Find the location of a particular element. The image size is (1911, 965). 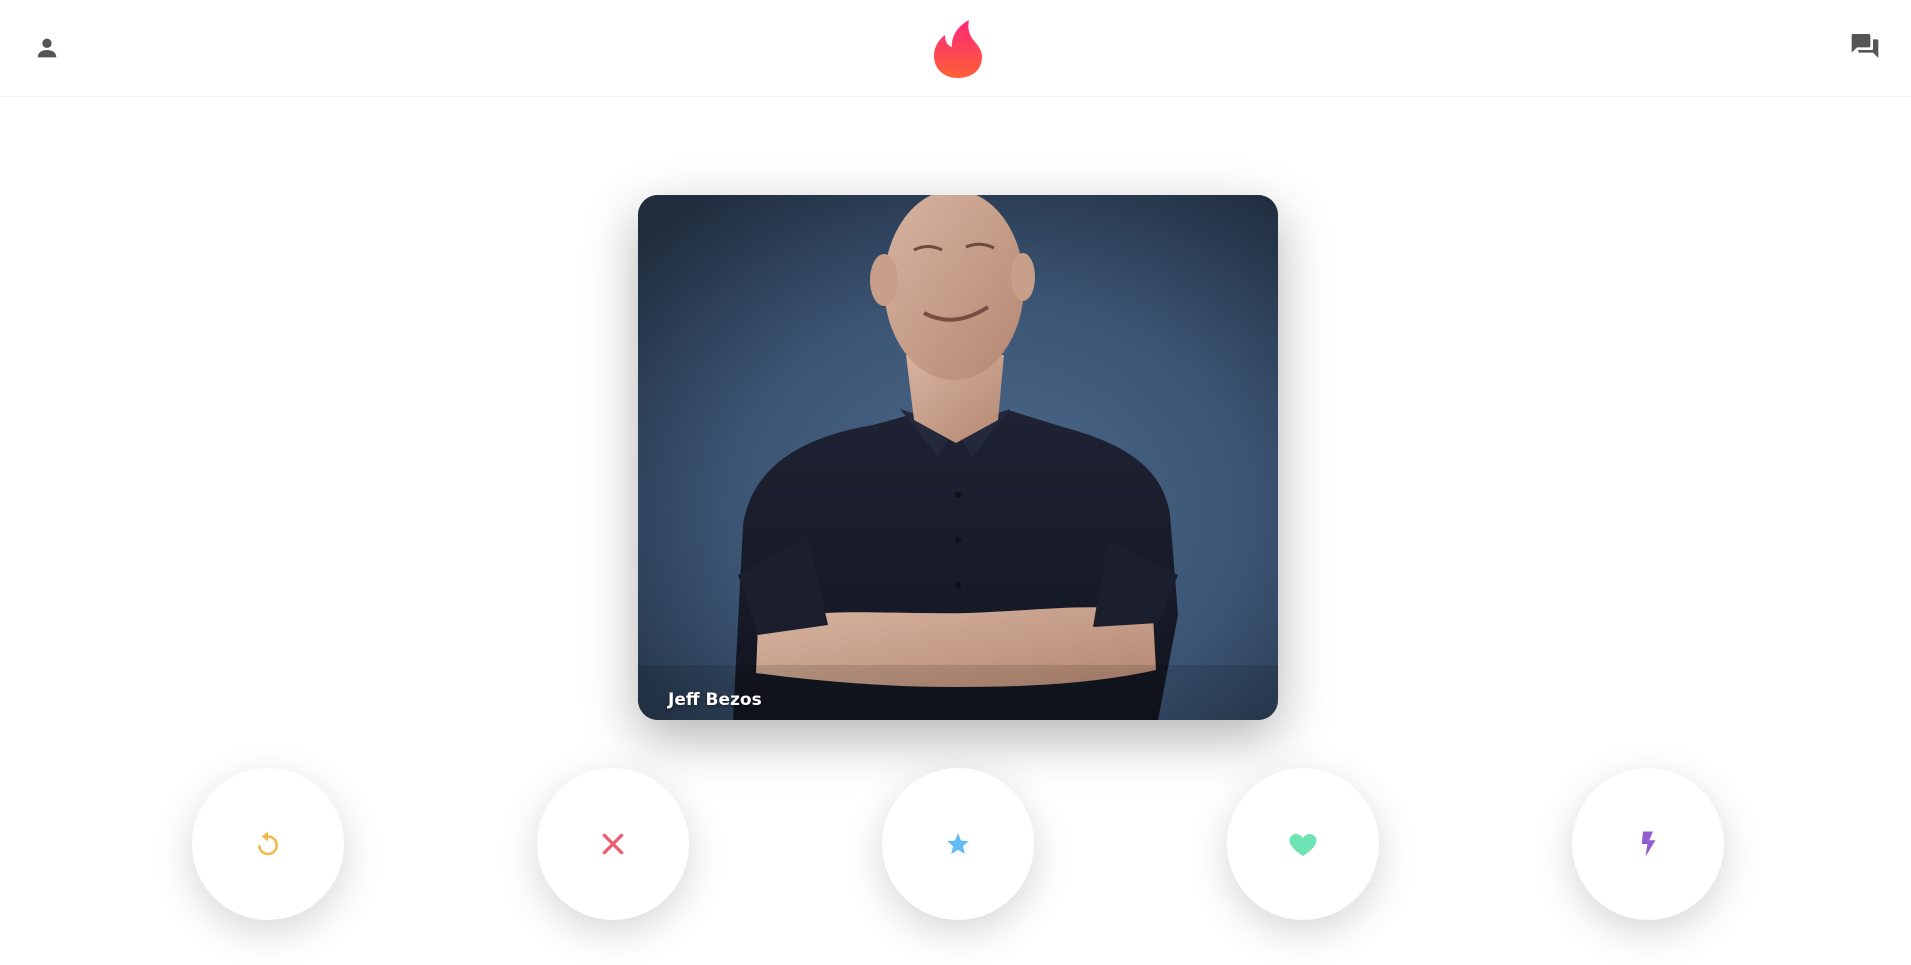

rewind-button is located at coordinates (268, 844).